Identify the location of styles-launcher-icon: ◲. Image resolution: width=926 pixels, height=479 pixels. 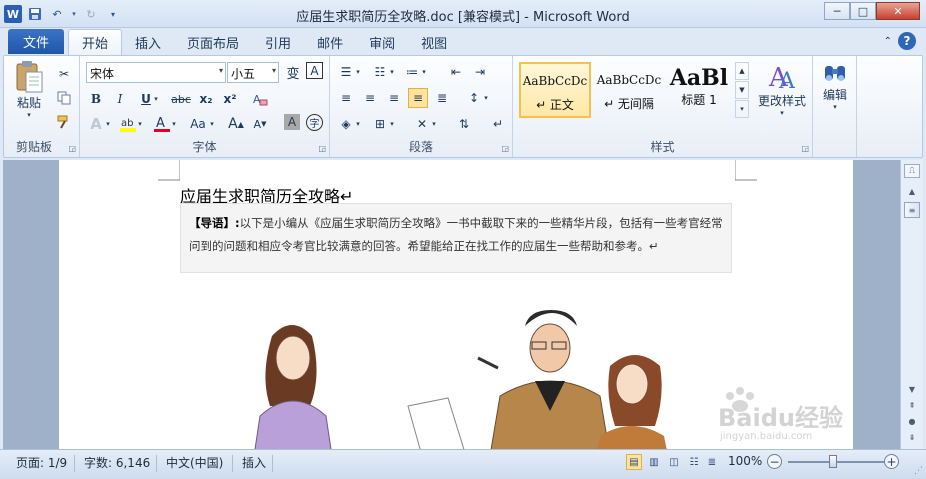
(805, 148).